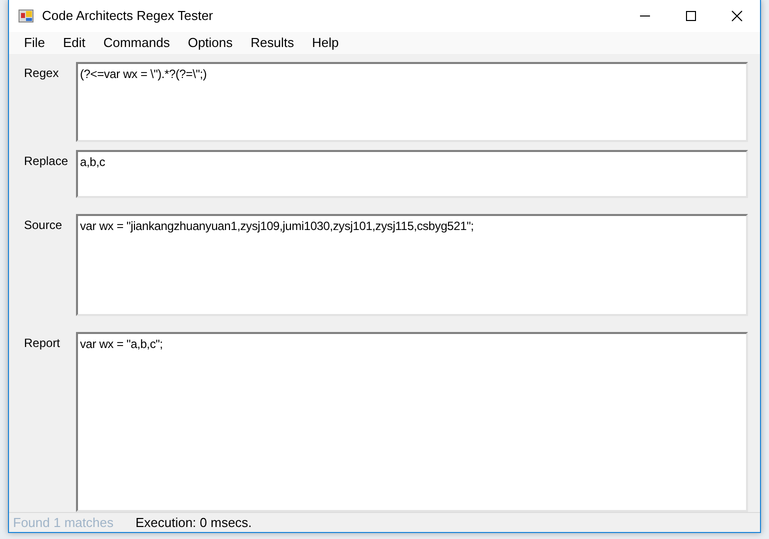 The width and height of the screenshot is (769, 539). Describe the element at coordinates (43, 225) in the screenshot. I see `field-label: Source` at that location.